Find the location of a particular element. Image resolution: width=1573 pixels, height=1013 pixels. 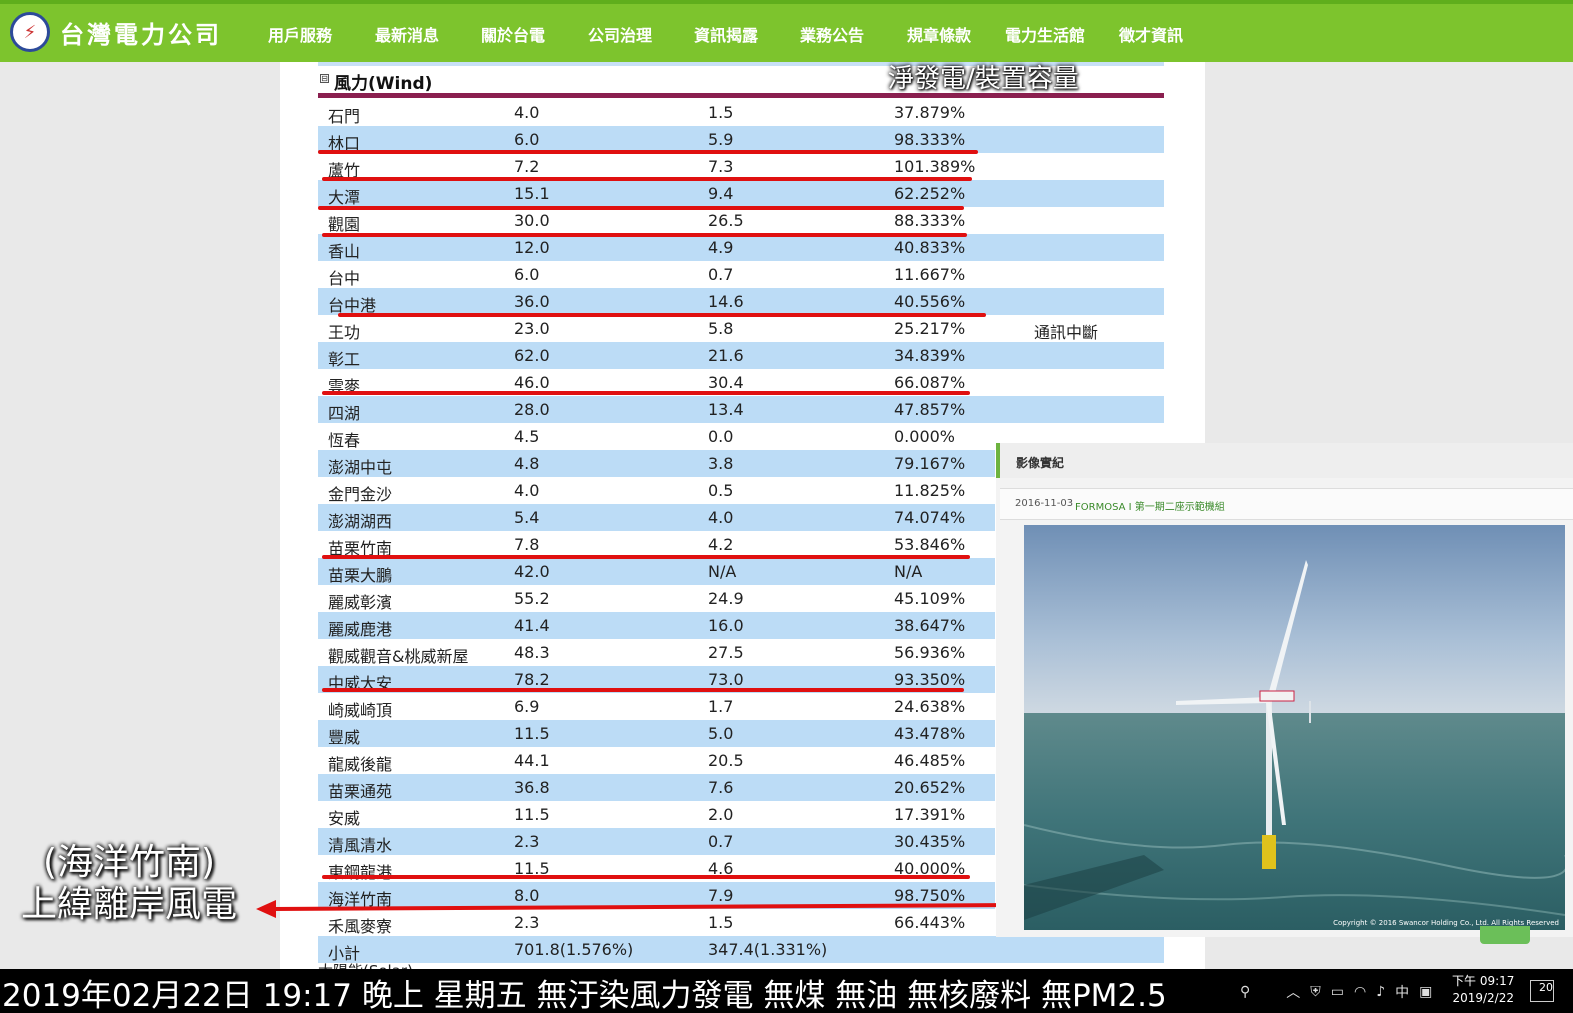

generation-ratio: 56.936% is located at coordinates (930, 652).